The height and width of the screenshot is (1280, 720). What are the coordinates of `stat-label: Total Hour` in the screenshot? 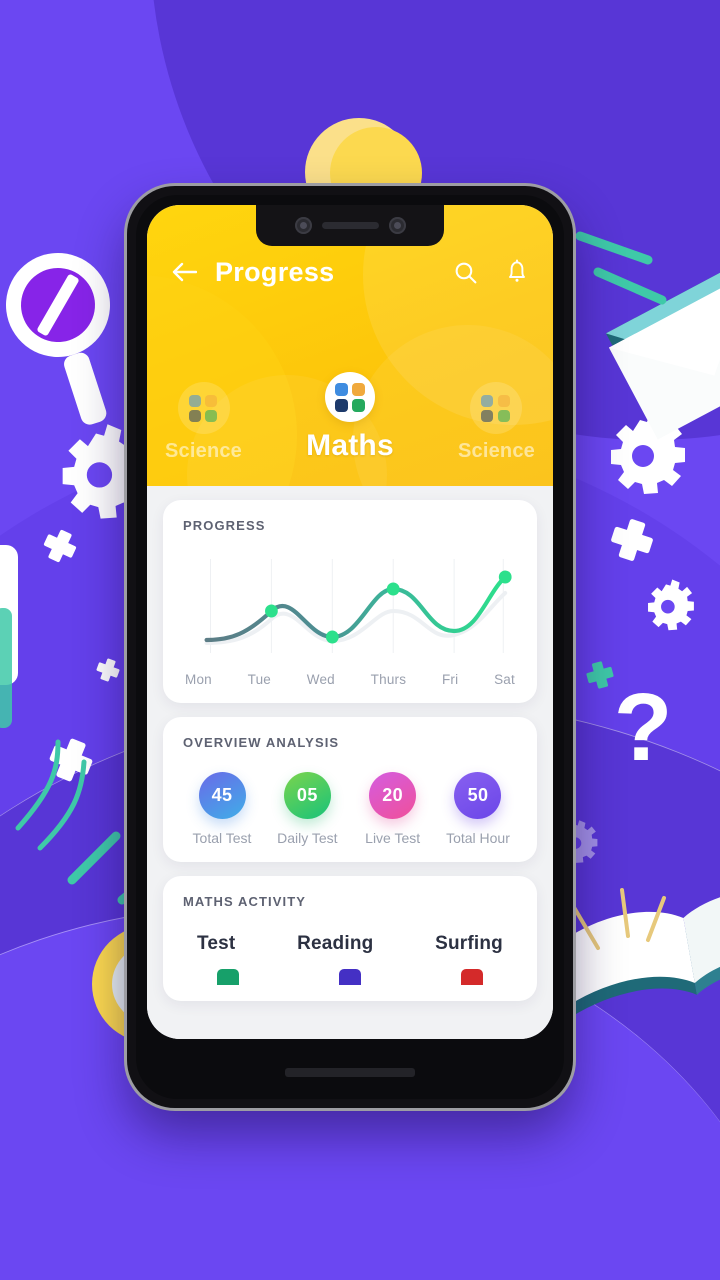 It's located at (478, 838).